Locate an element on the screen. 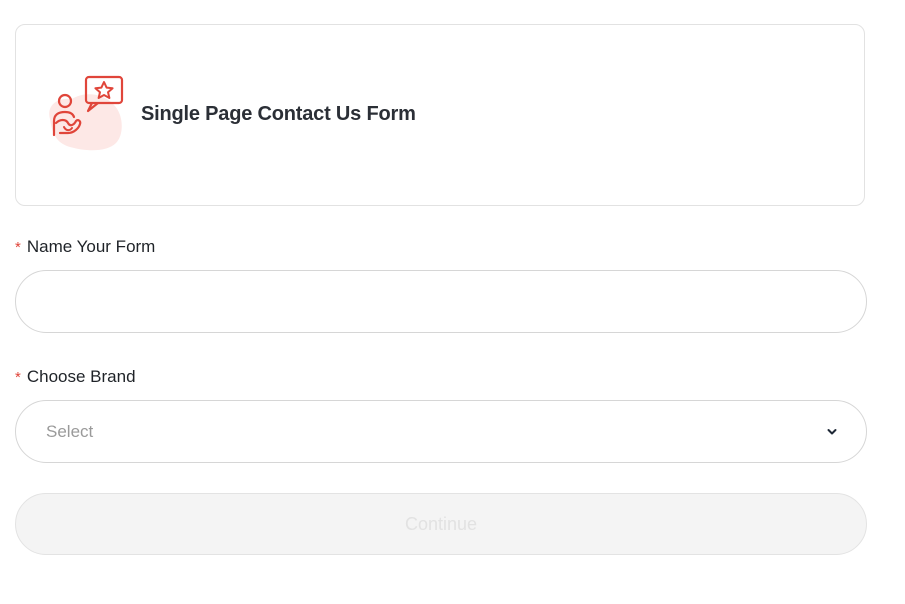  brand-select-value: Select is located at coordinates (70, 431).